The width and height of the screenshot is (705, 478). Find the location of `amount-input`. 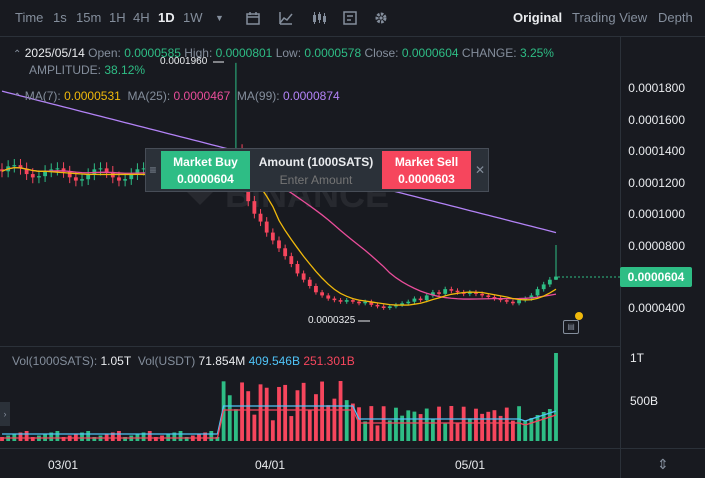

amount-input is located at coordinates (316, 180).